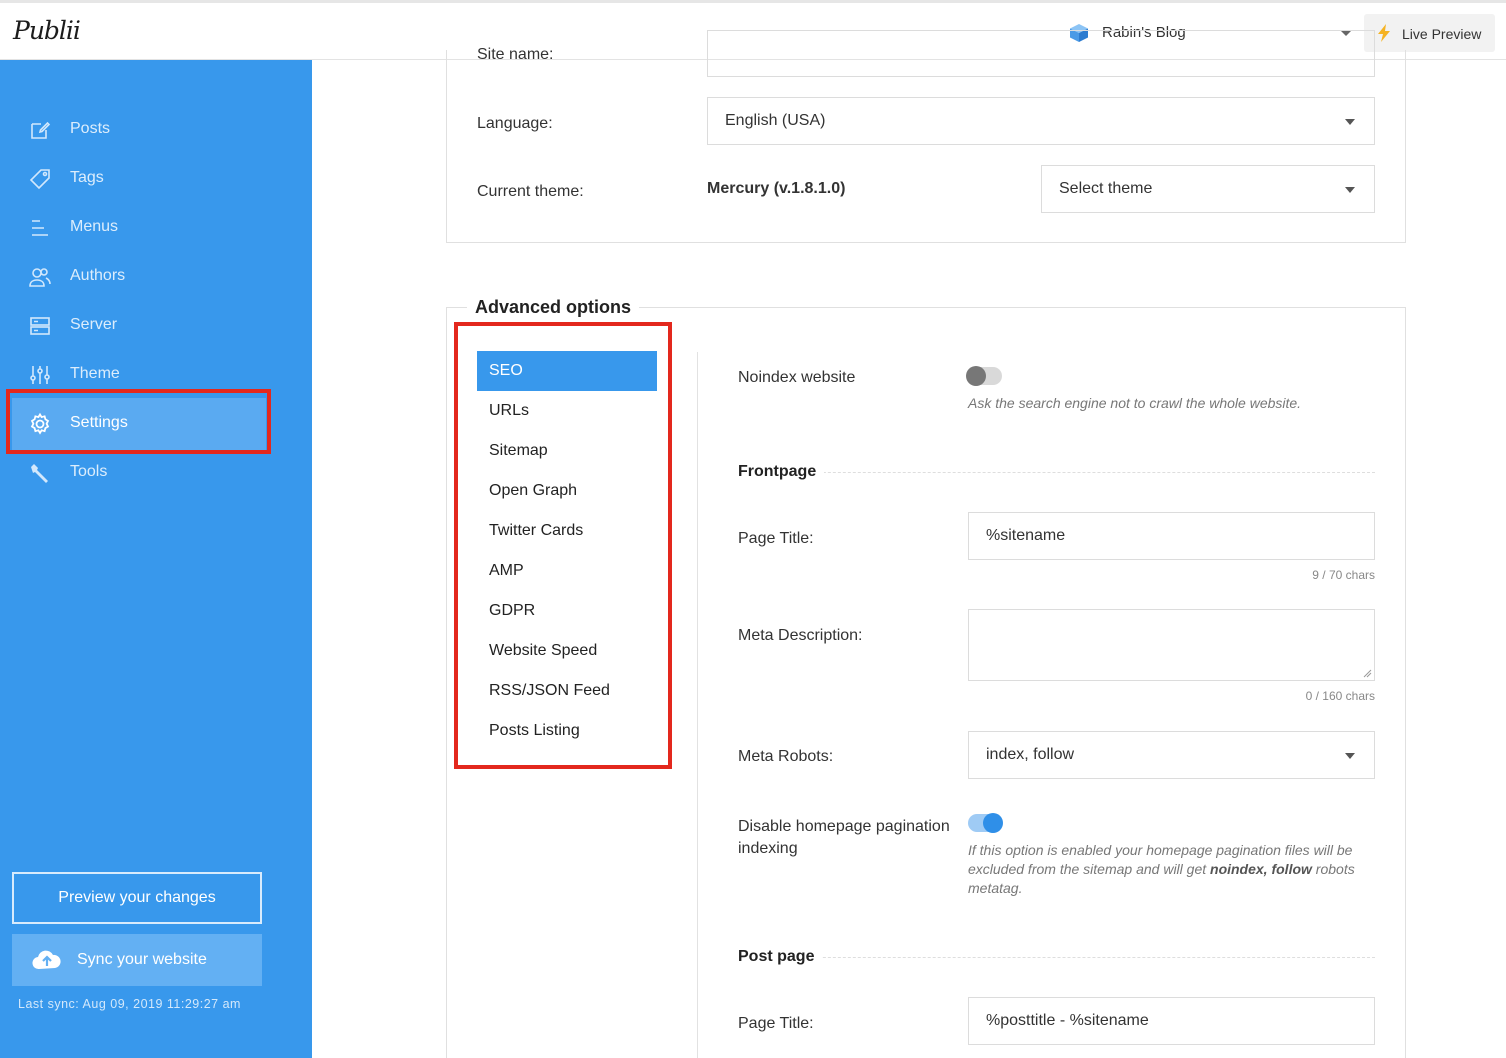 This screenshot has width=1506, height=1058. I want to click on language-value: English (USA), so click(775, 120).